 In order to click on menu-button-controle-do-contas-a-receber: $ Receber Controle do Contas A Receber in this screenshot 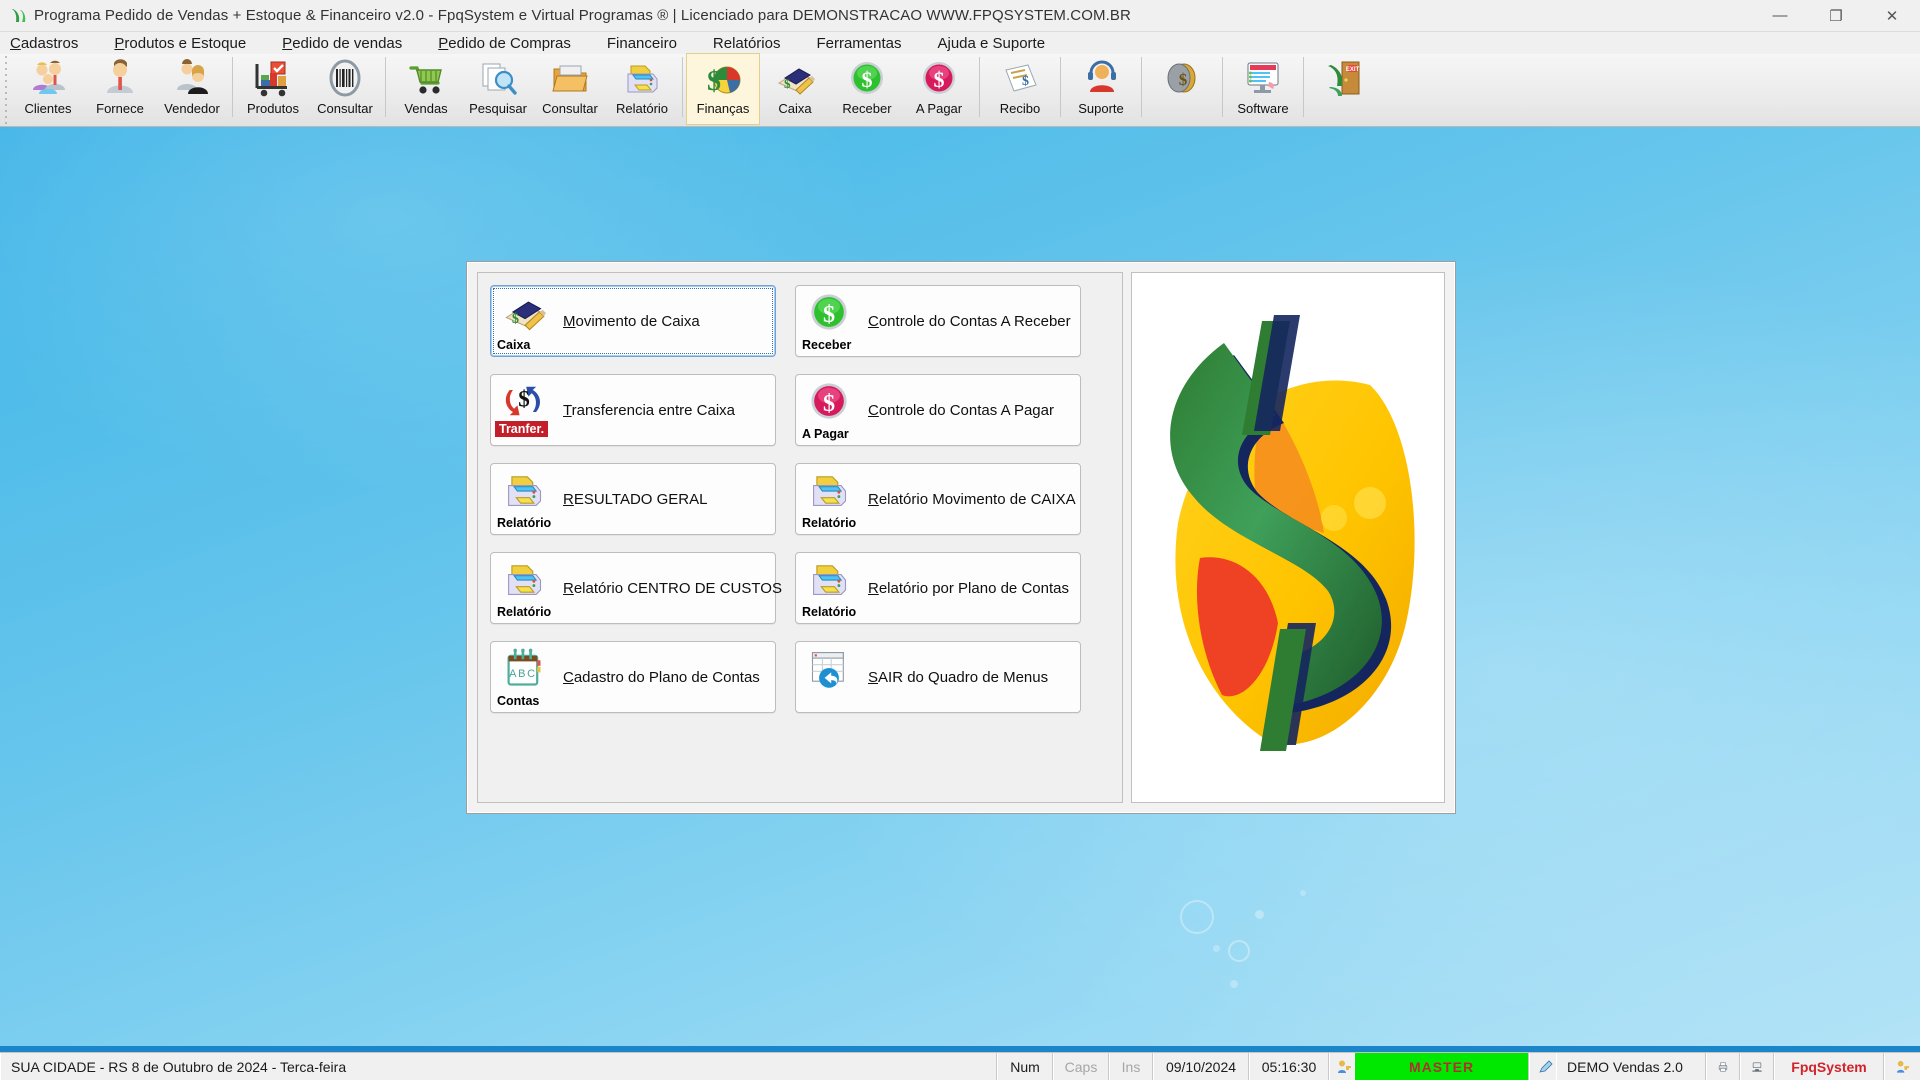, I will do `click(938, 321)`.